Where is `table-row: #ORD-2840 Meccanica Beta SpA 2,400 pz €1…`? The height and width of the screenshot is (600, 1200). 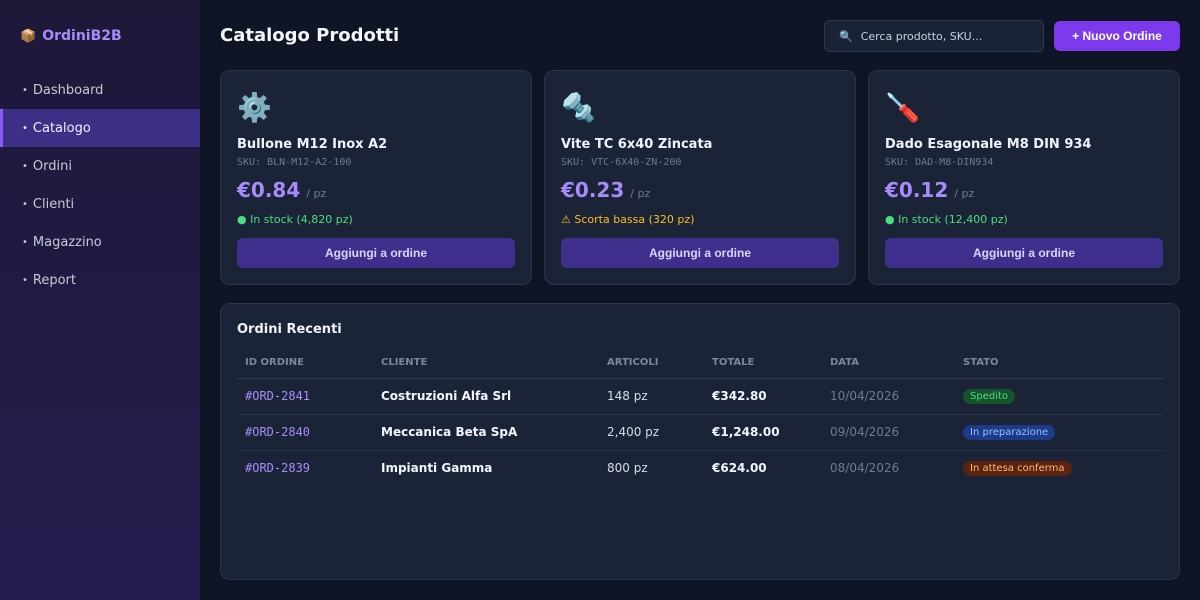
table-row: #ORD-2840 Meccanica Beta SpA 2,400 pz €1… is located at coordinates (700, 432).